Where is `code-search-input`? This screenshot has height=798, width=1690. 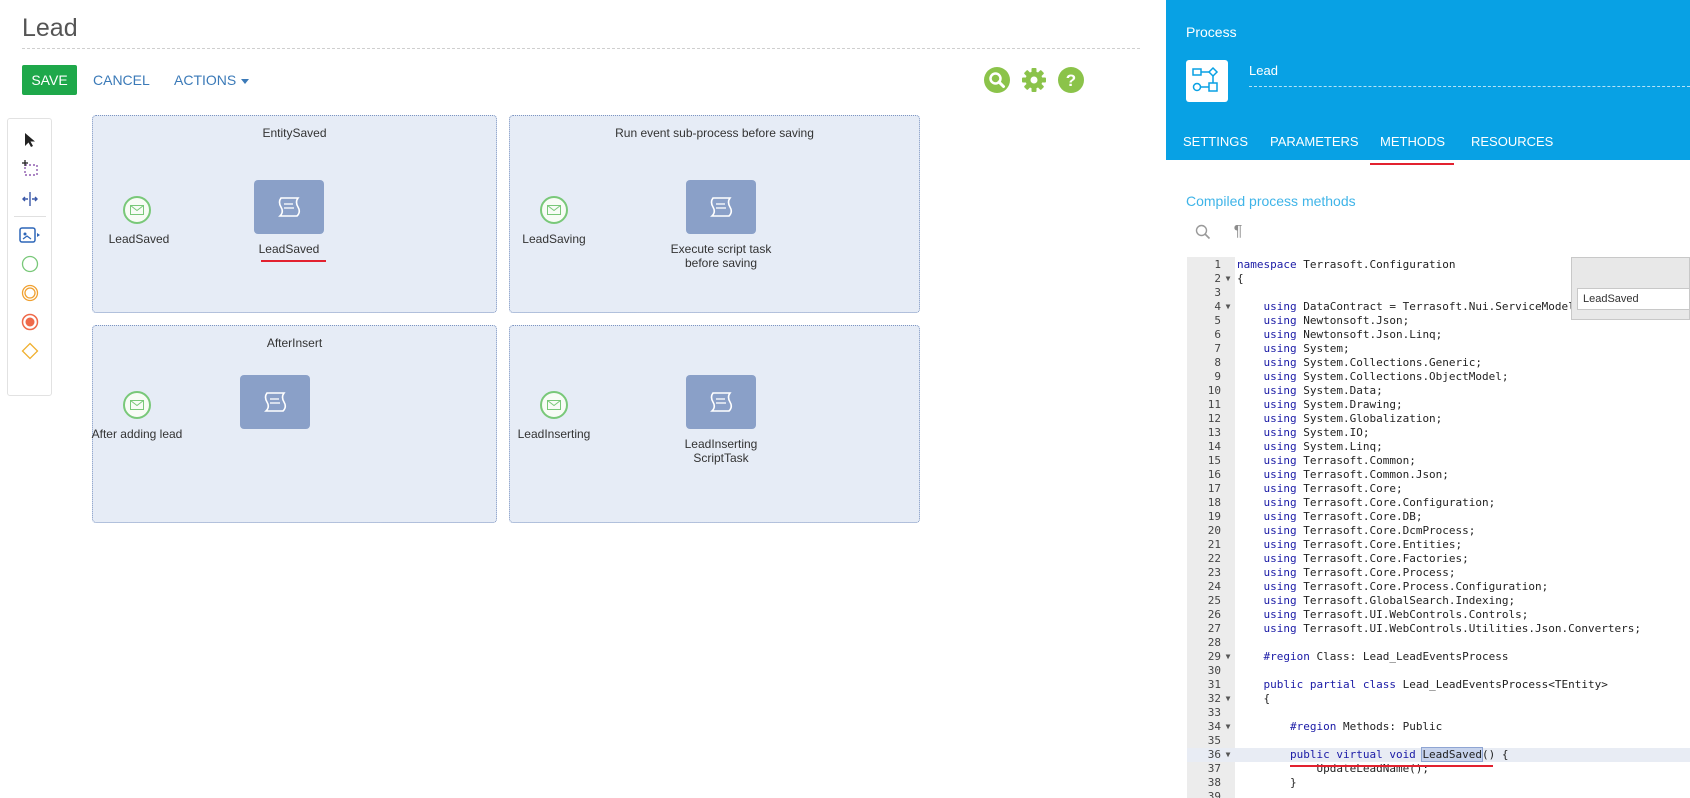
code-search-input is located at coordinates (1633, 299).